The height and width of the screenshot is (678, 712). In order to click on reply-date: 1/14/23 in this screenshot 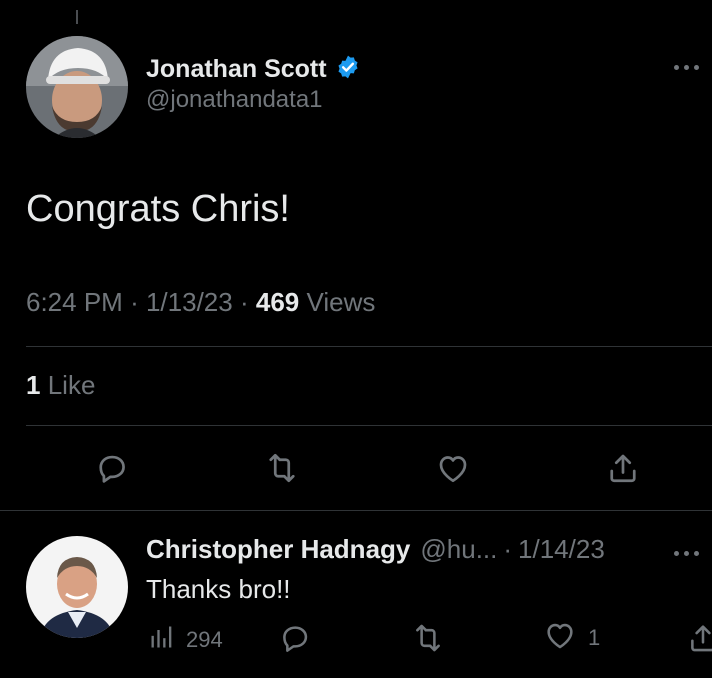, I will do `click(561, 549)`.